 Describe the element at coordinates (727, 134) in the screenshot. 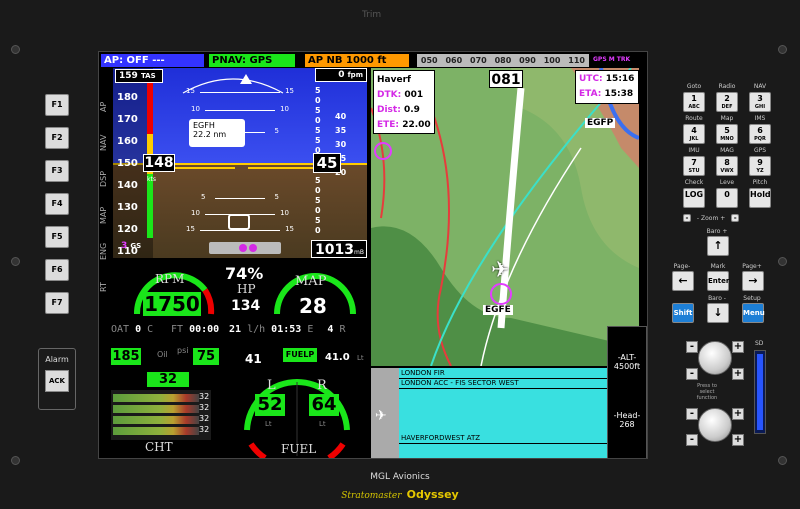

I see `keypad-5-button: 5 MNO` at that location.